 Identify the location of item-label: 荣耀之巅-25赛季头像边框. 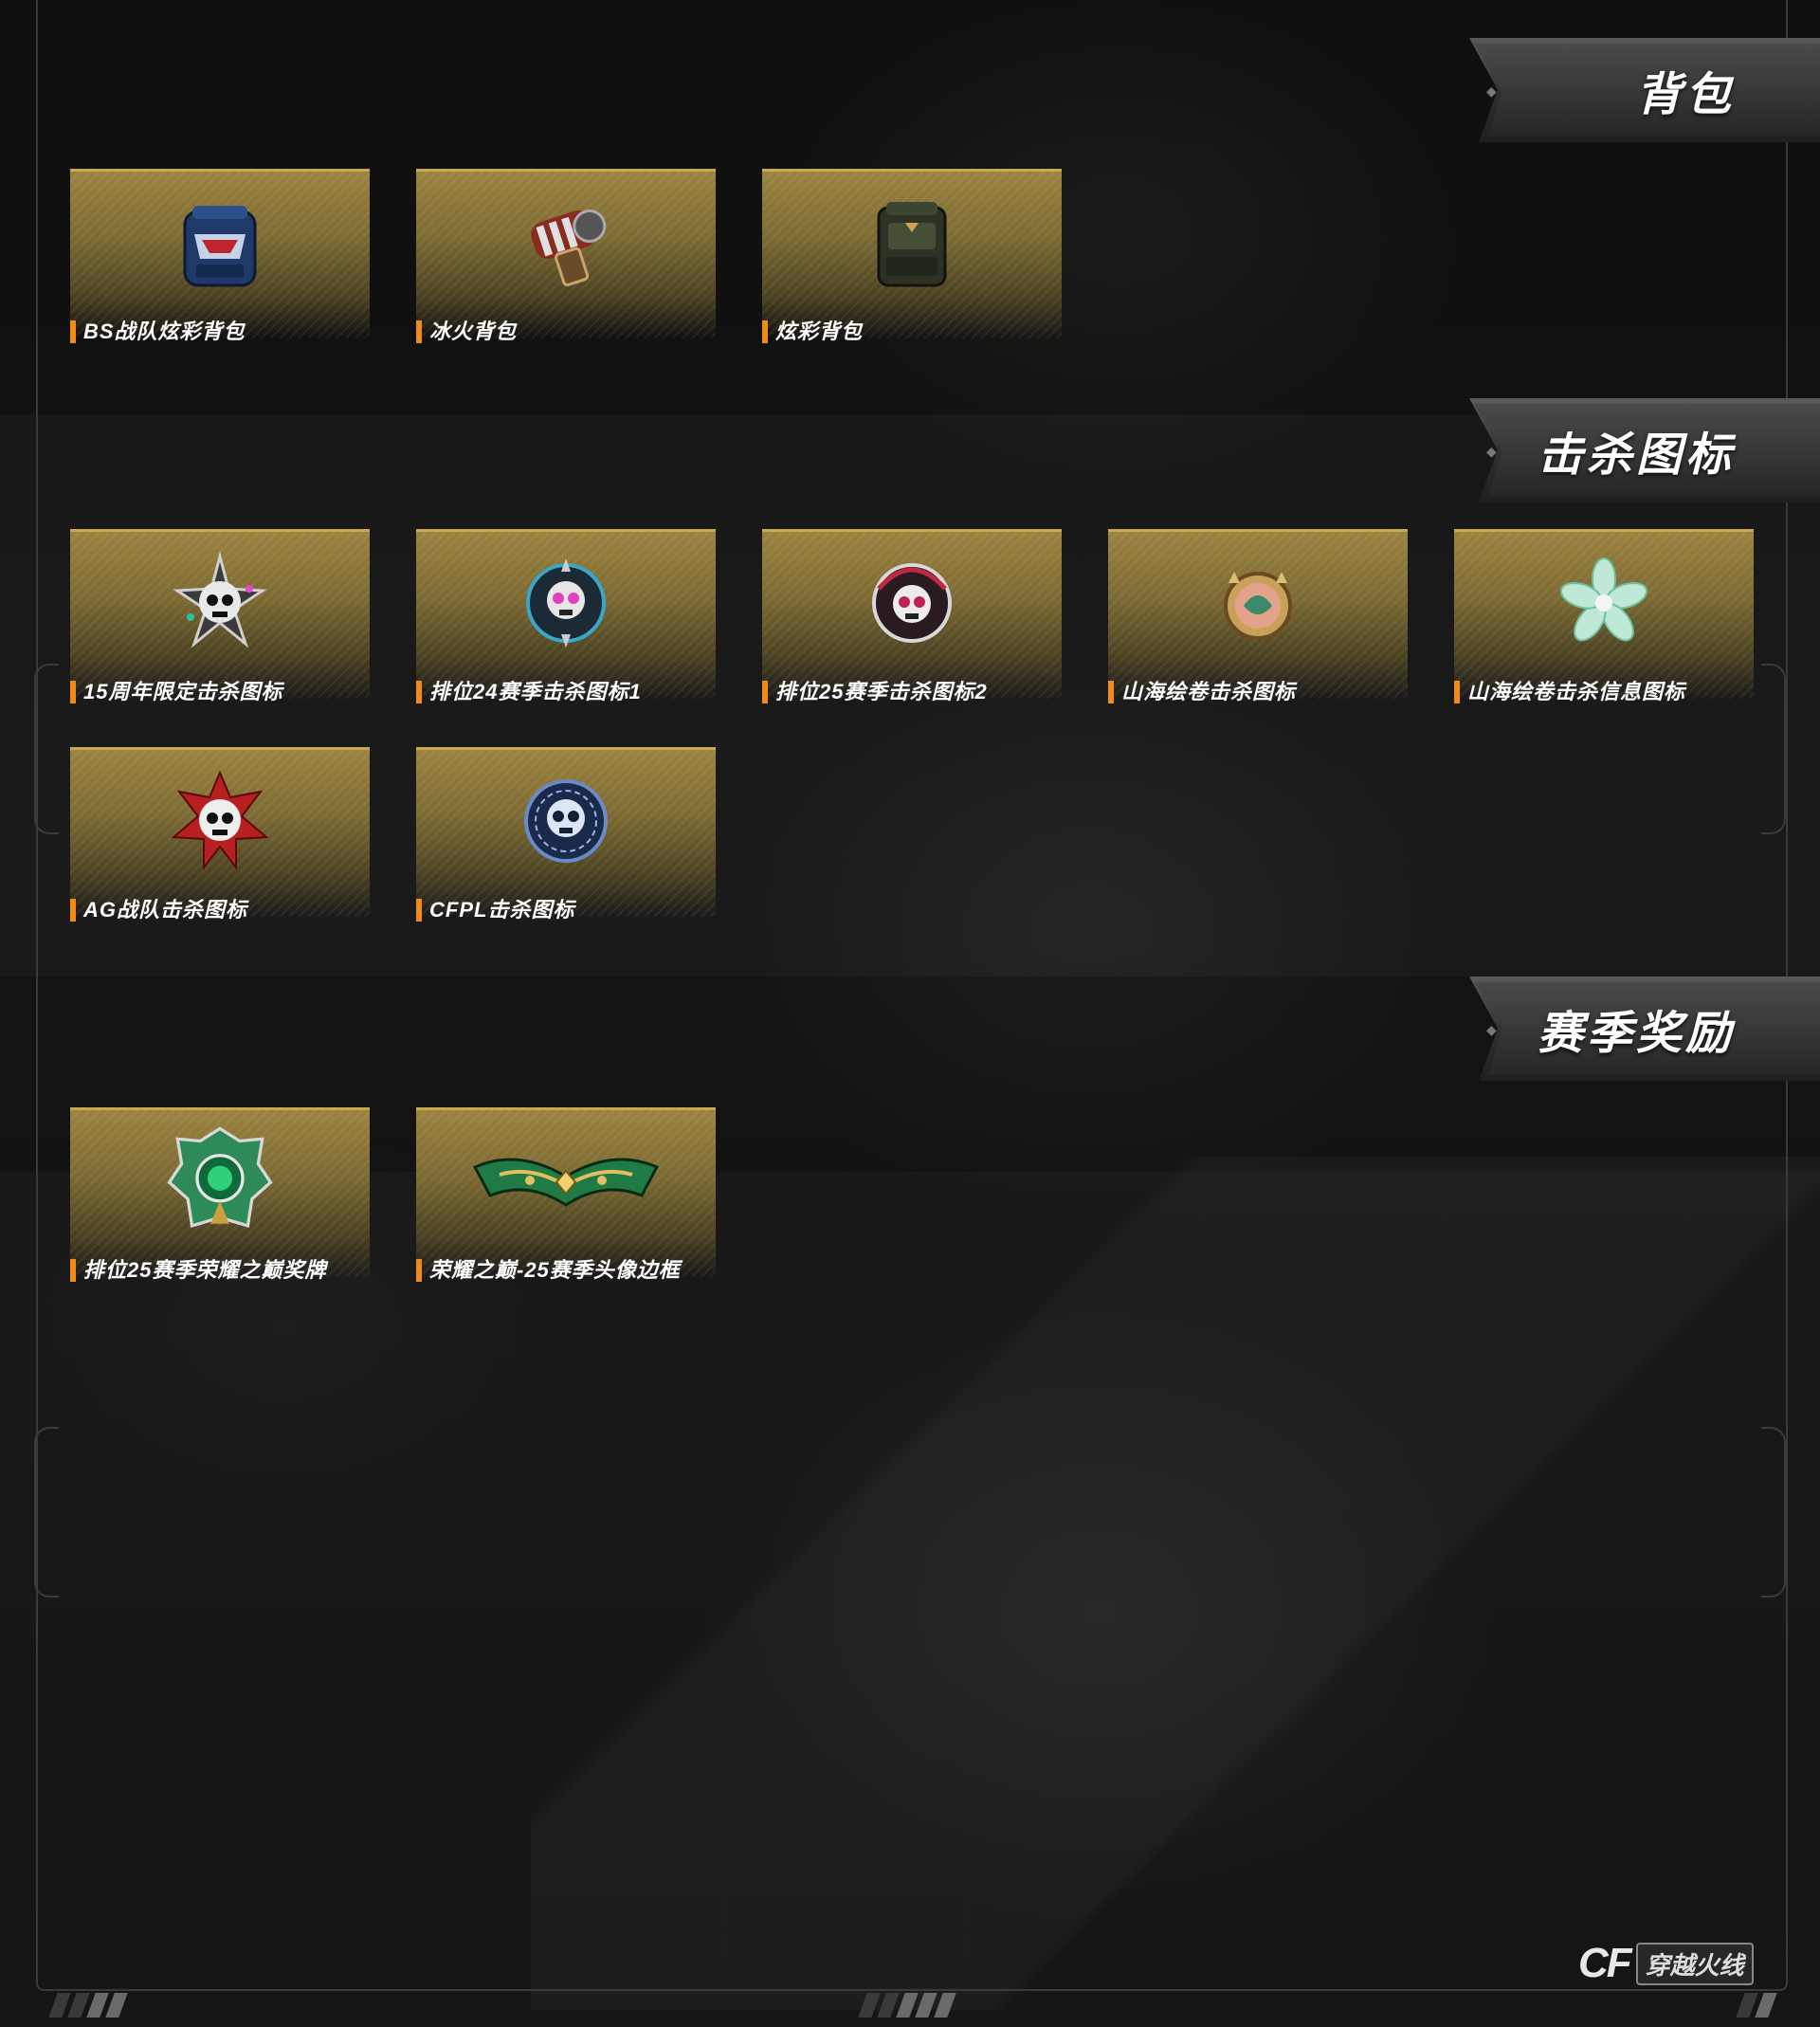
(555, 1270).